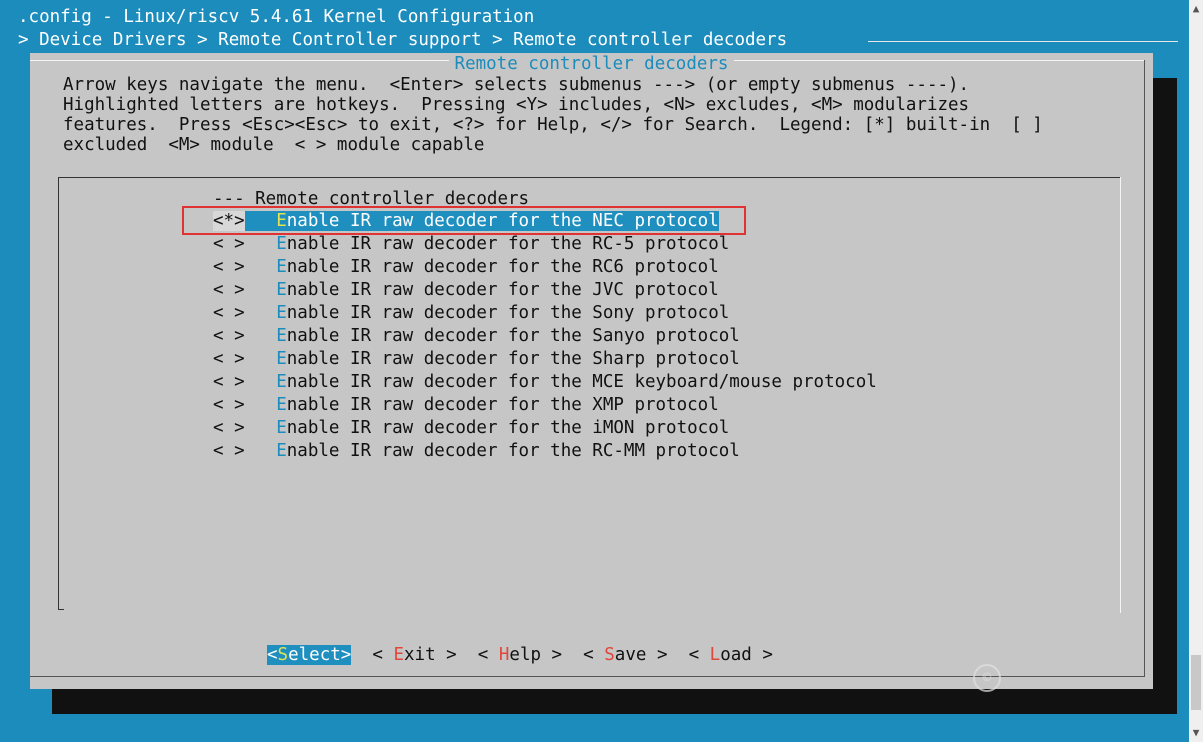  I want to click on menu-border-left, so click(58, 393).